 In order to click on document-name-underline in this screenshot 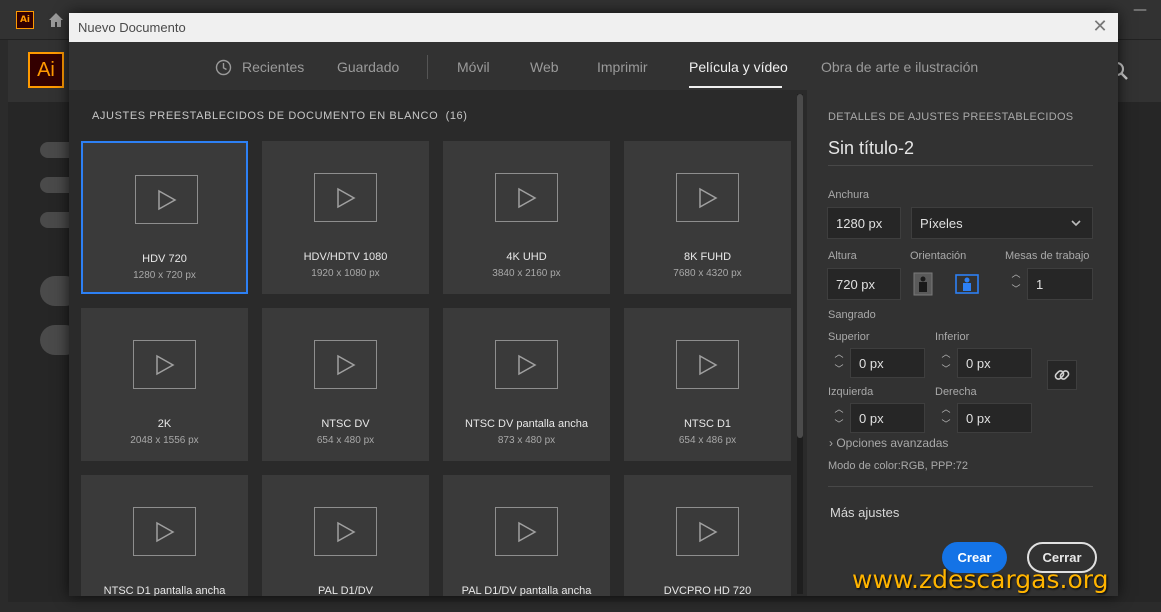, I will do `click(960, 165)`.